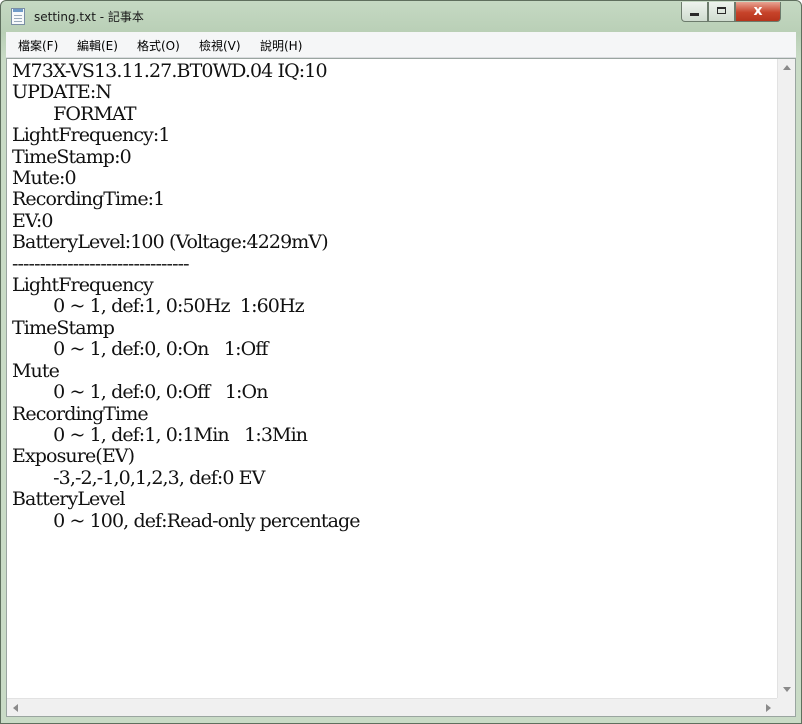 The width and height of the screenshot is (802, 724). Describe the element at coordinates (160, 434) in the screenshot. I see `text-line: 0 ~ 1, def:1, 0:1Min 1:3Min` at that location.